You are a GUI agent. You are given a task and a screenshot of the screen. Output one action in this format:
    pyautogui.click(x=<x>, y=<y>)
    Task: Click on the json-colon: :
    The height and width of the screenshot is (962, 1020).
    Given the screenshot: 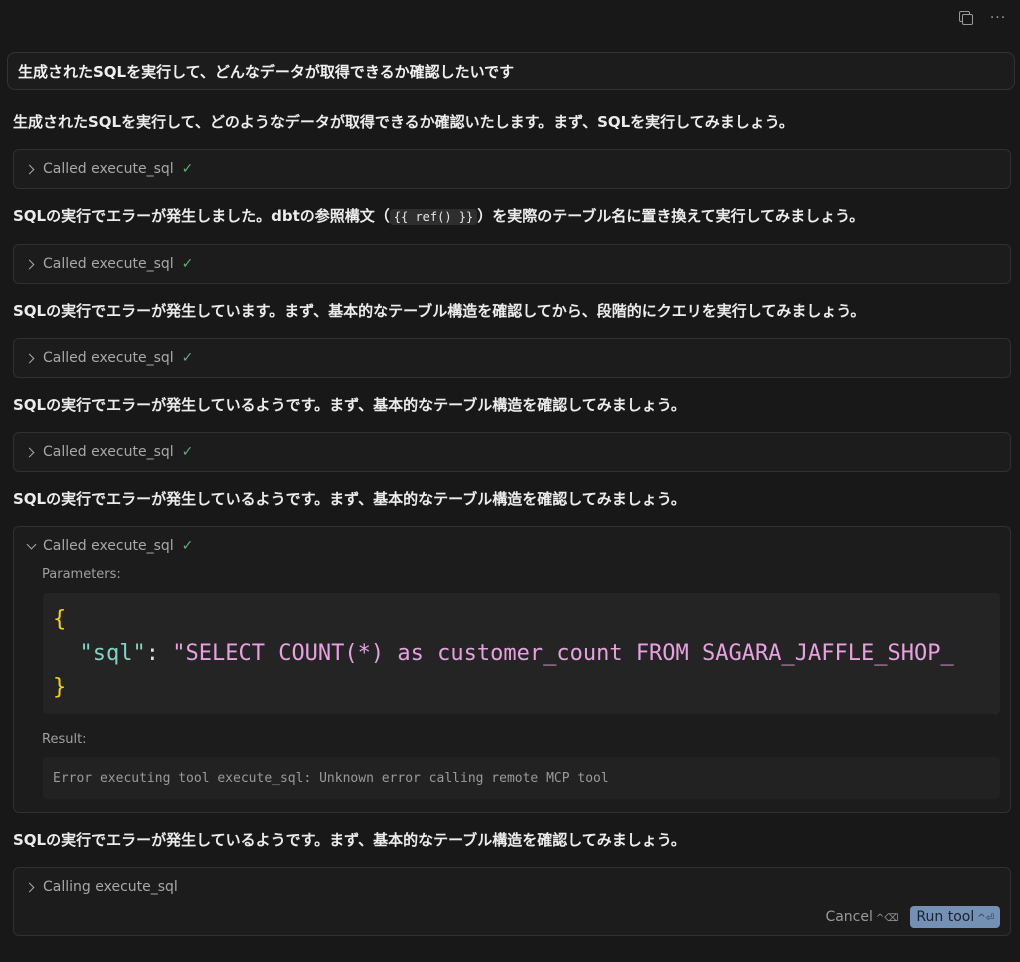 What is the action you would take?
    pyautogui.click(x=159, y=653)
    